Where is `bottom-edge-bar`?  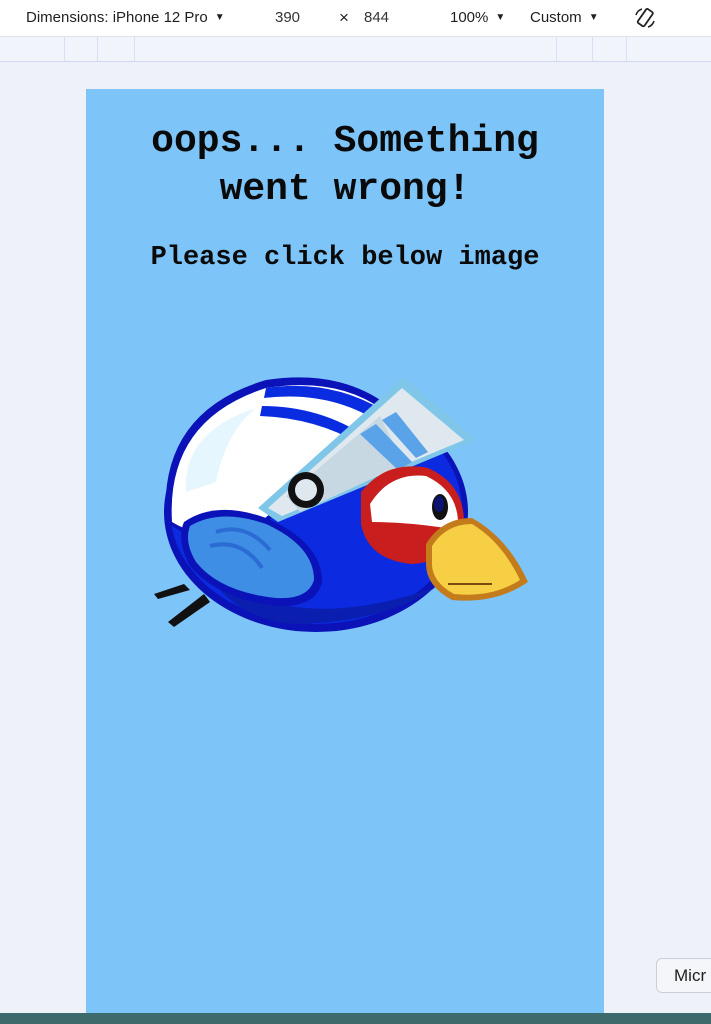 bottom-edge-bar is located at coordinates (355, 1018).